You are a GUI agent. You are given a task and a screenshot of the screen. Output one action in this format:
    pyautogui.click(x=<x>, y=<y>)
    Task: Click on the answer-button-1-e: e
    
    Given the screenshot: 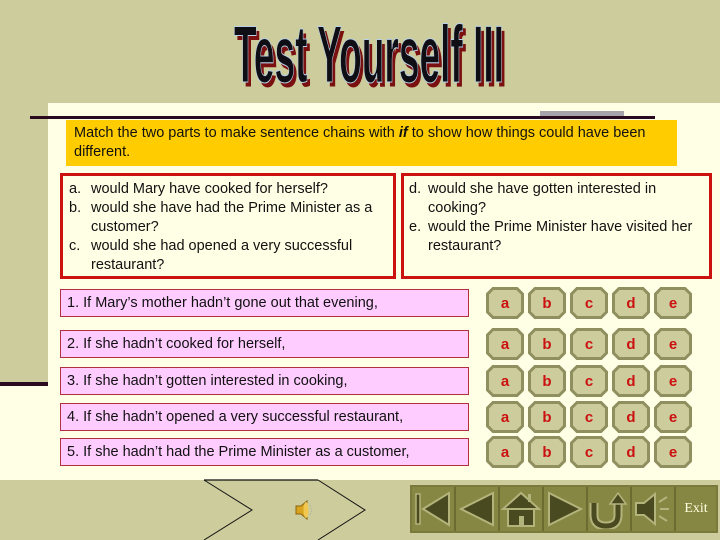 What is the action you would take?
    pyautogui.click(x=673, y=303)
    